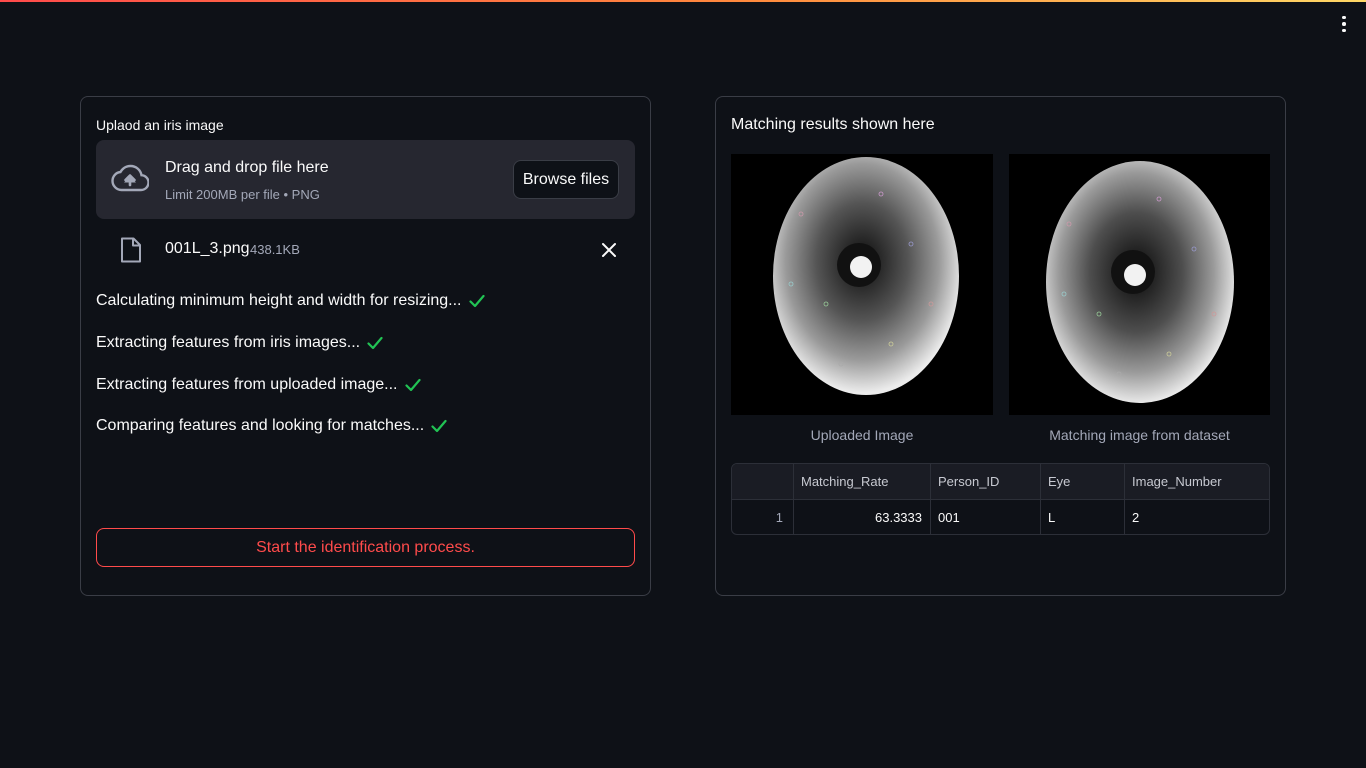 This screenshot has width=1366, height=768. What do you see at coordinates (763, 517) in the screenshot?
I see `table-row-index: 1` at bounding box center [763, 517].